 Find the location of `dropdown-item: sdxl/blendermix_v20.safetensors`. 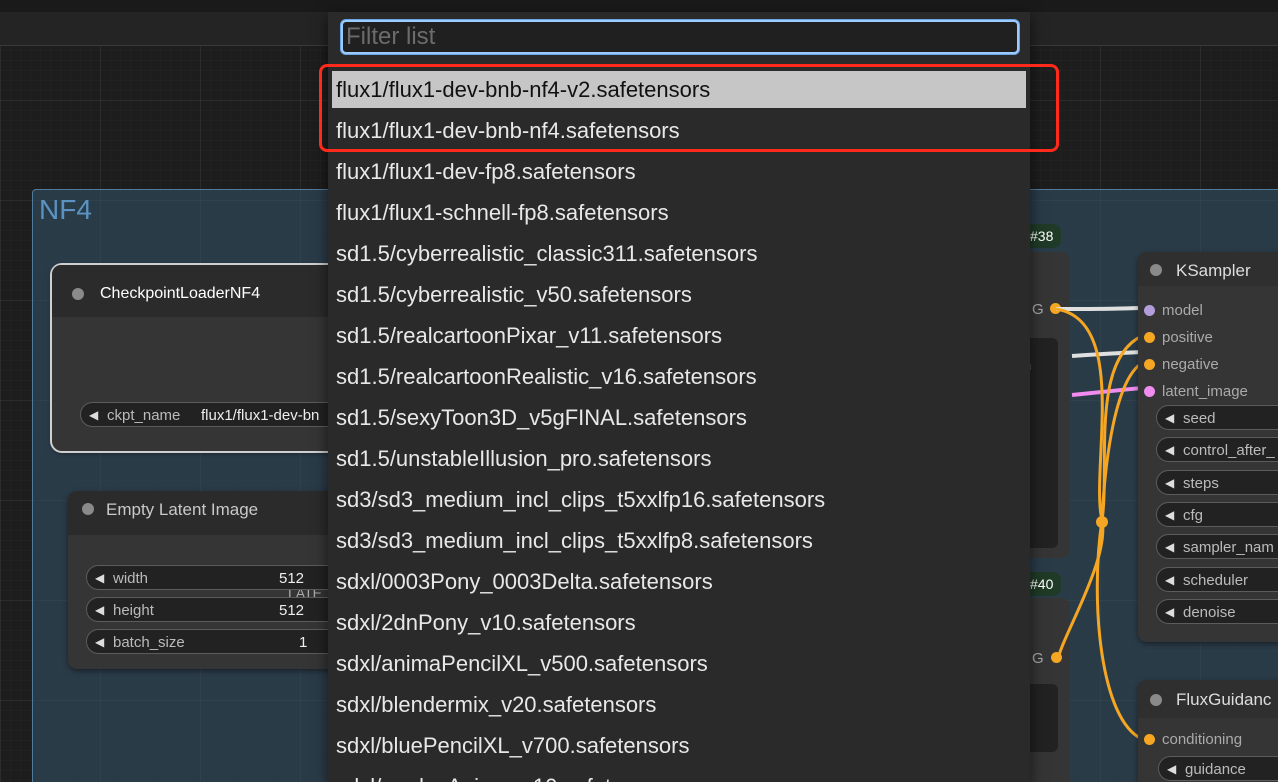

dropdown-item: sdxl/blendermix_v20.safetensors is located at coordinates (679, 704).